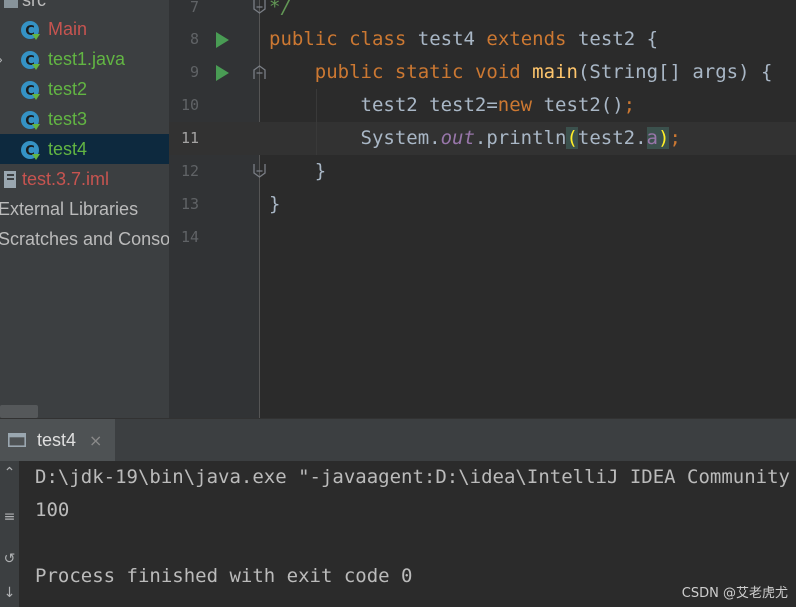 The width and height of the screenshot is (796, 607). I want to click on code-line: 8 public class test4 extends test2 {, so click(482, 39).